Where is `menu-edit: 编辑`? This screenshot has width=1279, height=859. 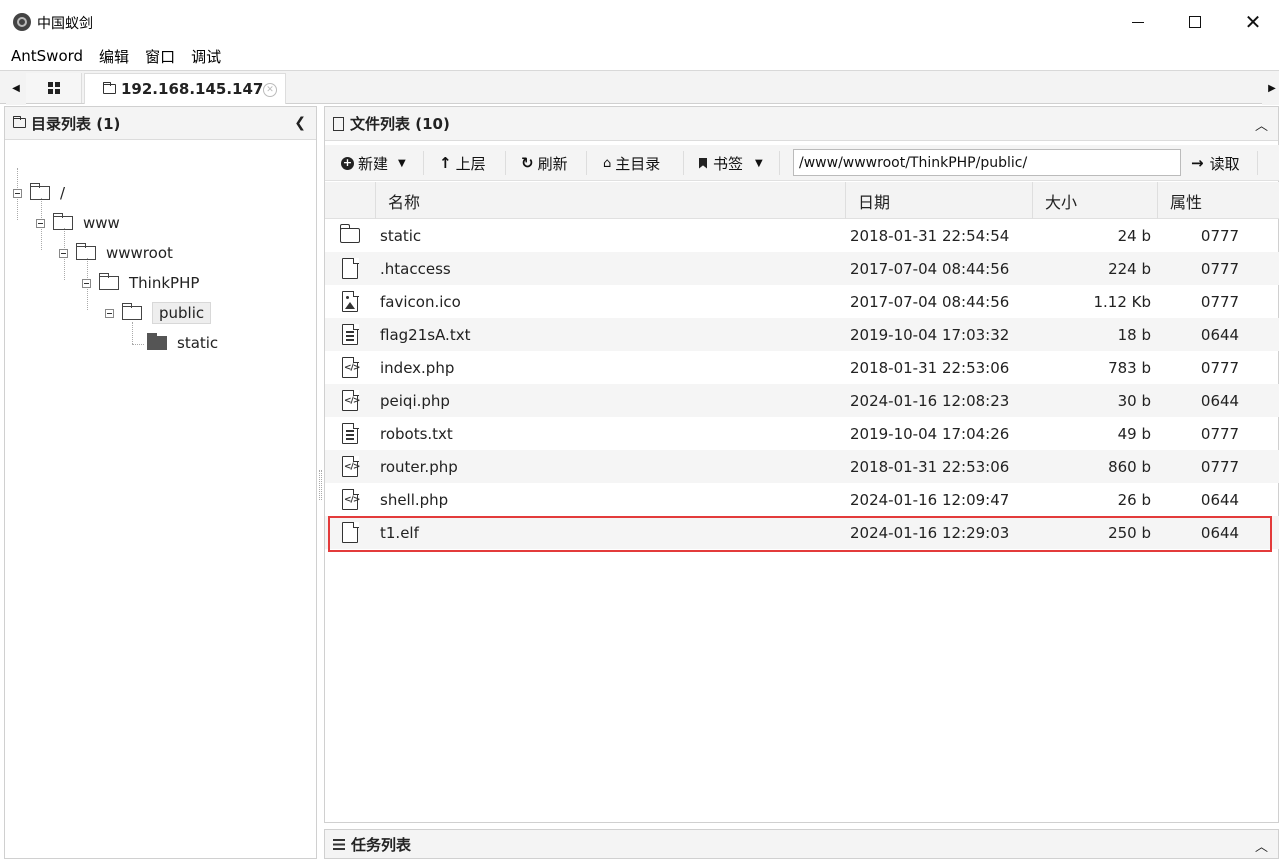 menu-edit: 编辑 is located at coordinates (114, 56).